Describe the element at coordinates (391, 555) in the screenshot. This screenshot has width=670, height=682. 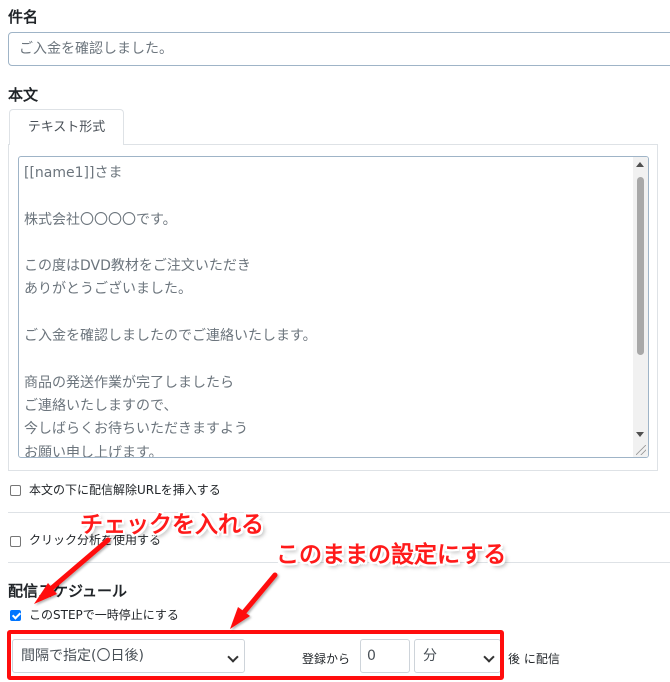
I see `keep-settings-callout: このままの設定にする` at that location.